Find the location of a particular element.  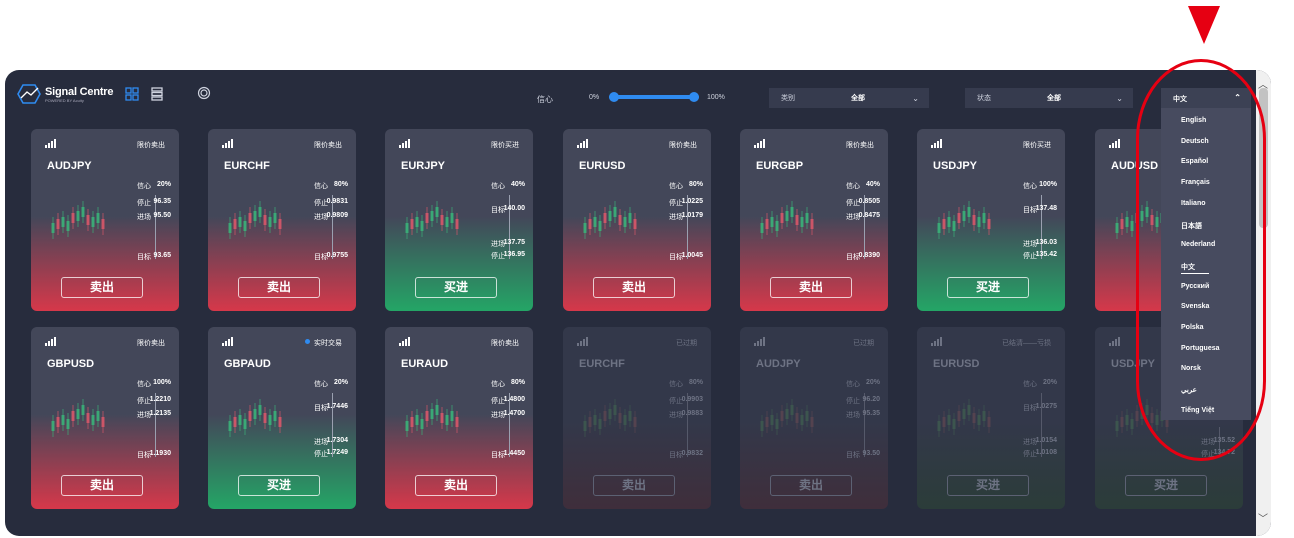

stop-value: 1.7249 is located at coordinates (337, 452).